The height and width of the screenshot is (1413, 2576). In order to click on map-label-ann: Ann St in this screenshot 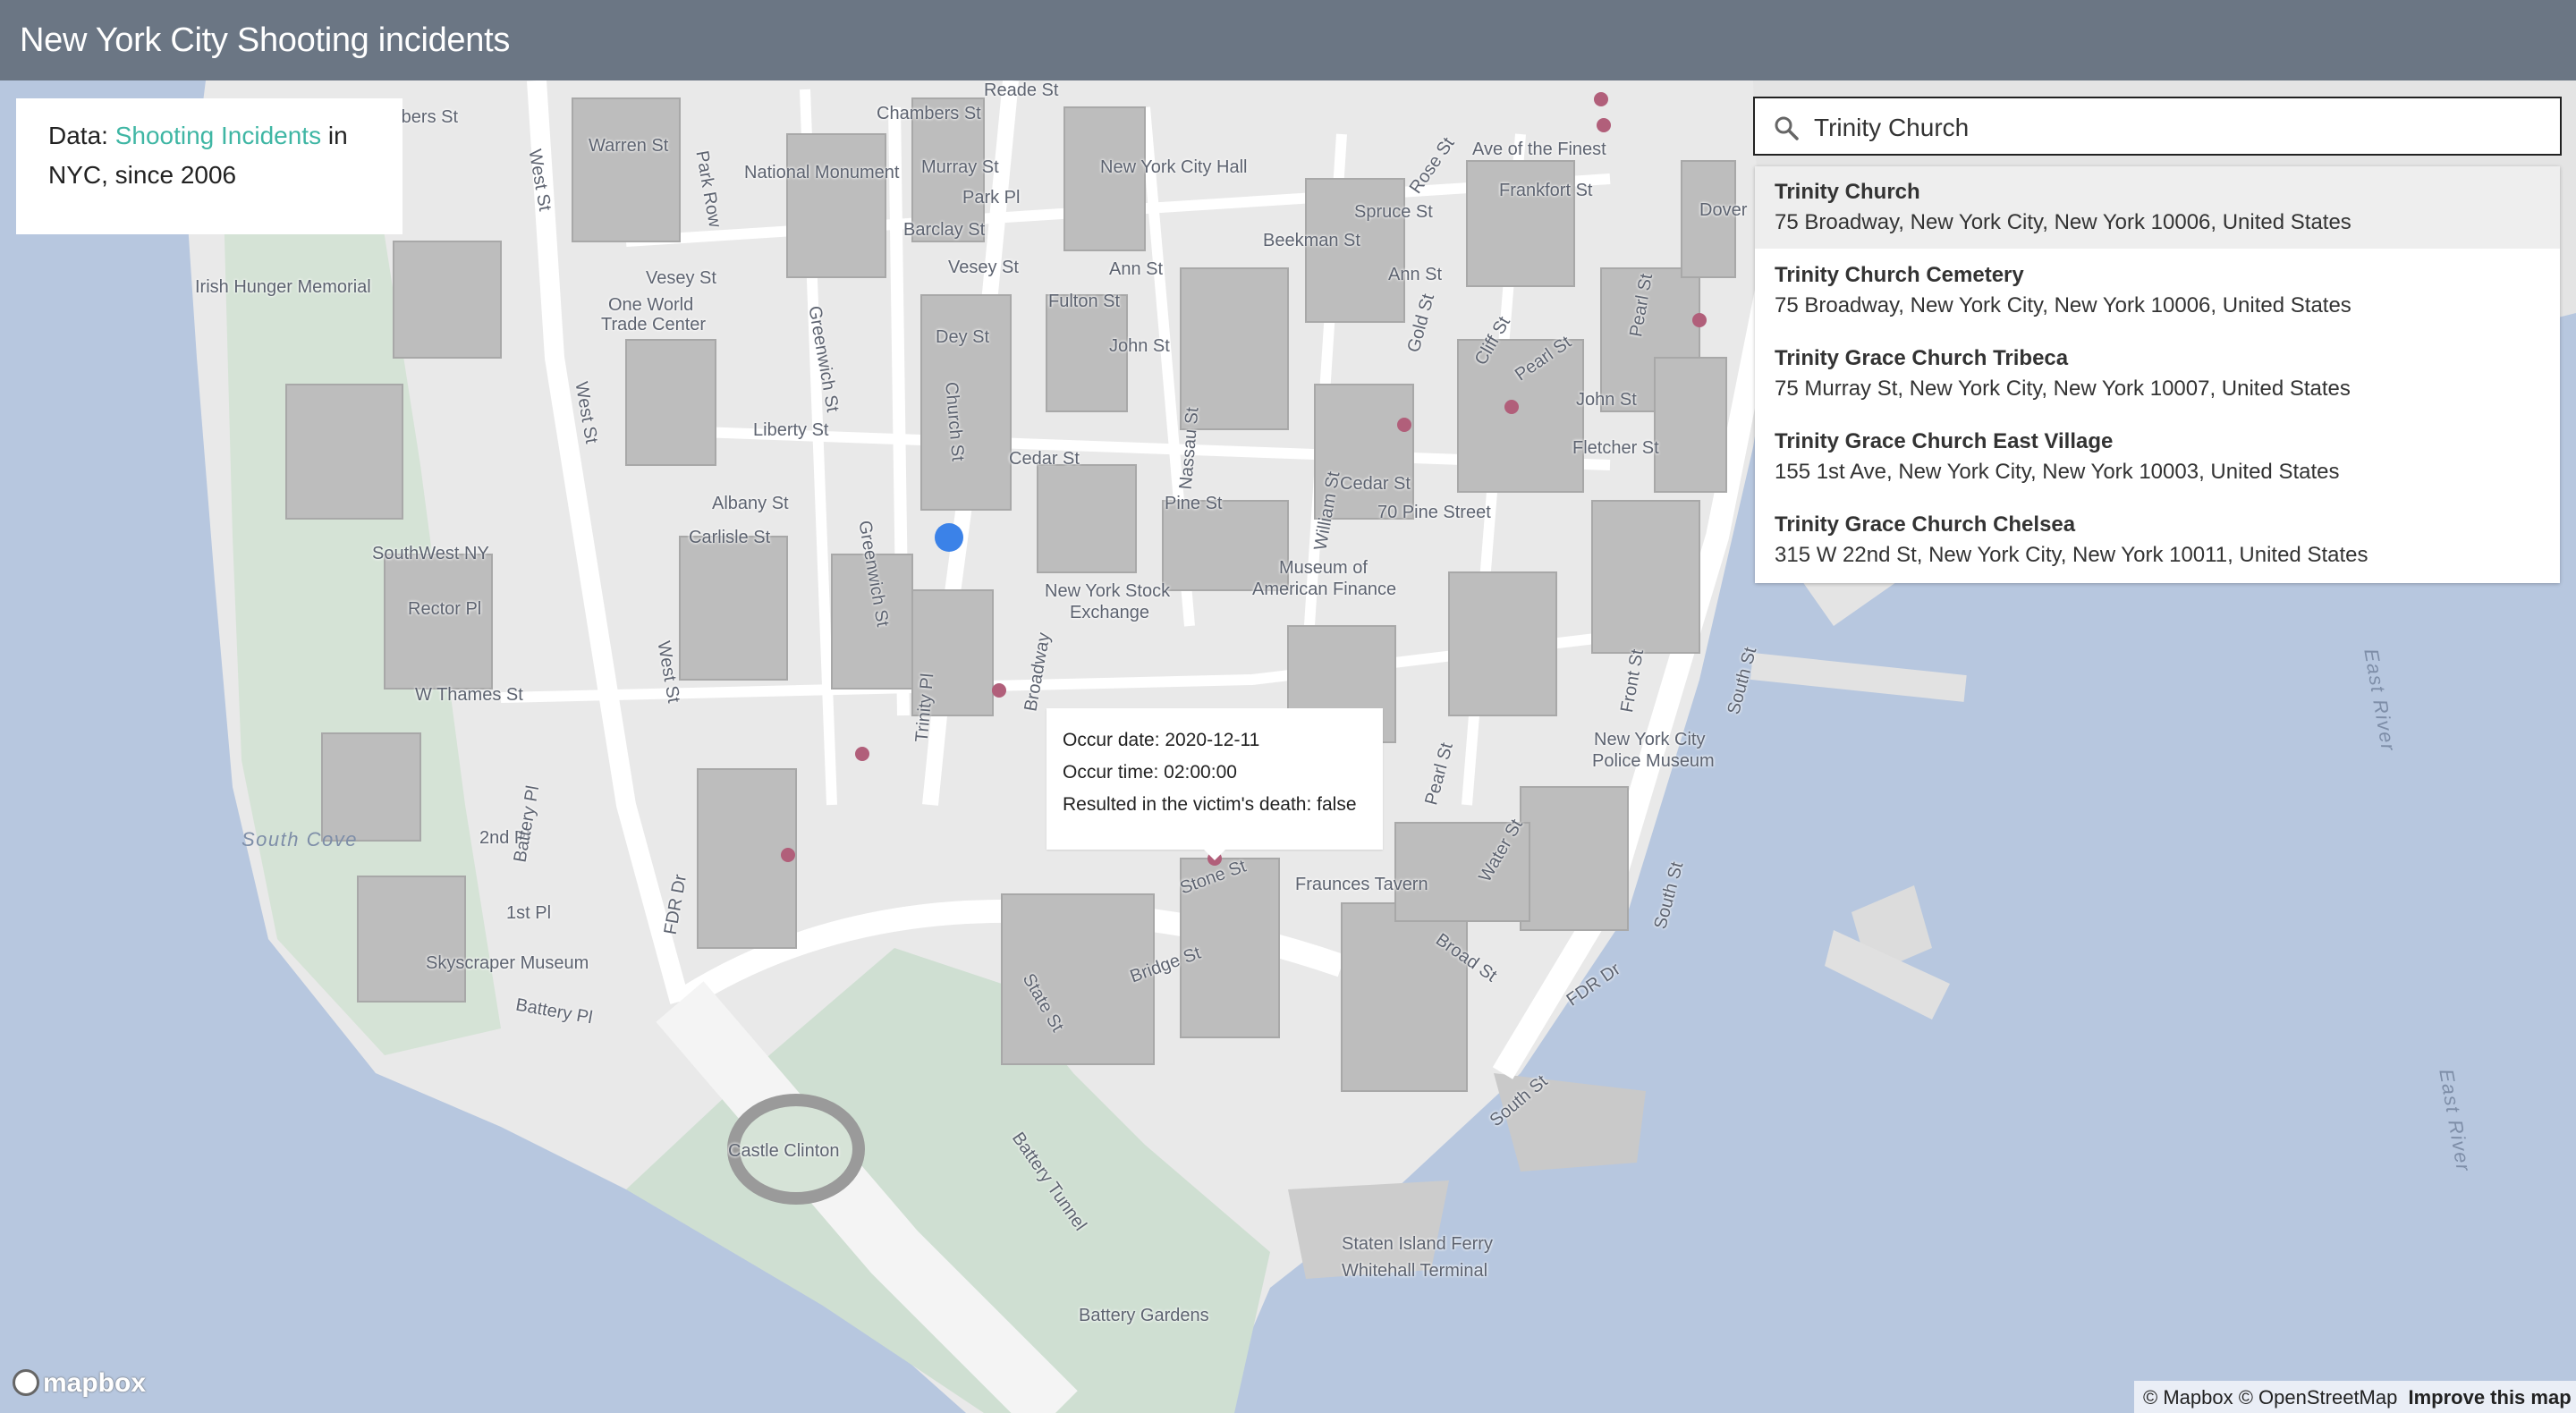, I will do `click(1136, 269)`.